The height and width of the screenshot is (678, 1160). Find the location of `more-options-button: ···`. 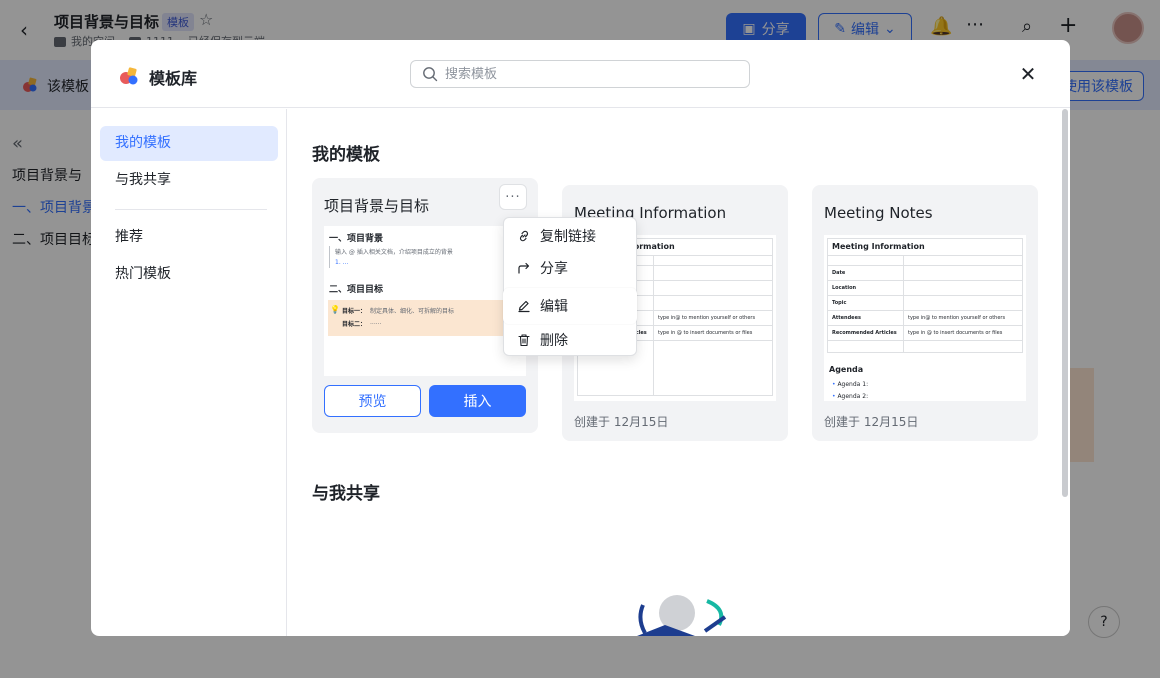

more-options-button: ··· is located at coordinates (513, 197).